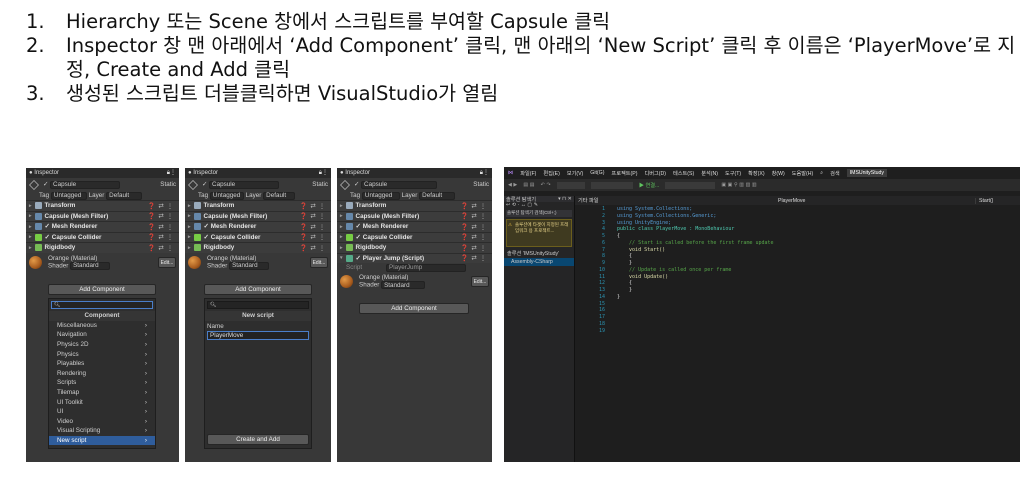 Image resolution: width=1033 pixels, height=484 pixels. Describe the element at coordinates (539, 213) in the screenshot. I see `solution-search-input: 솔루션 탐색기 검색(Ctrl+;)` at that location.